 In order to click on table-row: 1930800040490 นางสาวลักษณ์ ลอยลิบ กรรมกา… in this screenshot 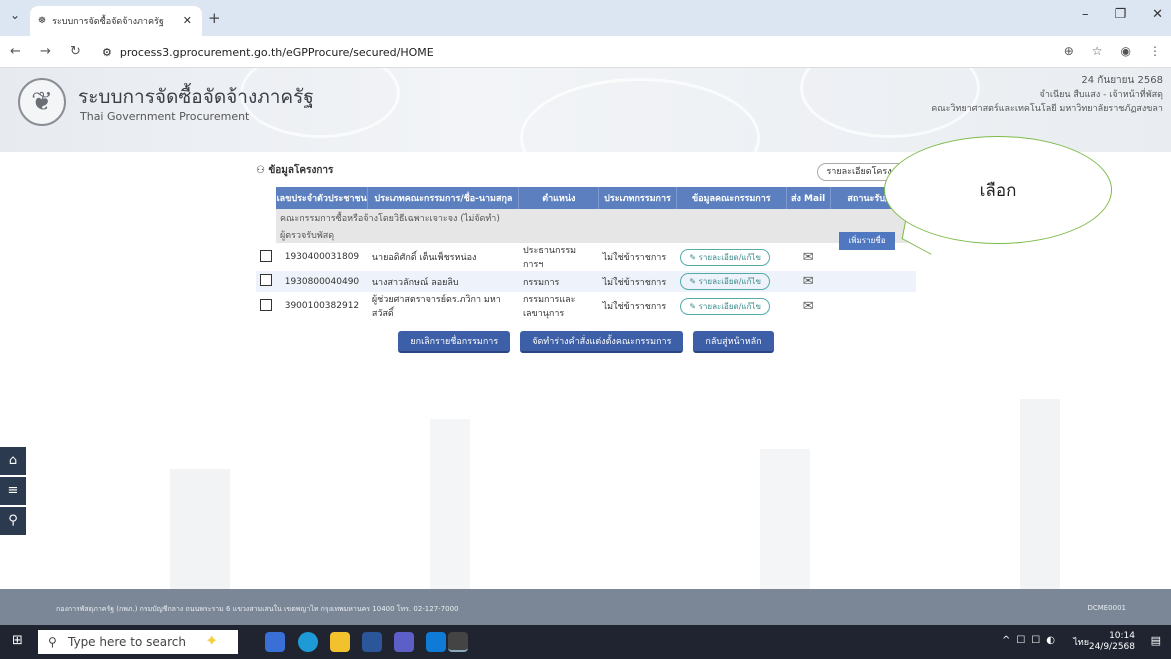, I will do `click(586, 281)`.